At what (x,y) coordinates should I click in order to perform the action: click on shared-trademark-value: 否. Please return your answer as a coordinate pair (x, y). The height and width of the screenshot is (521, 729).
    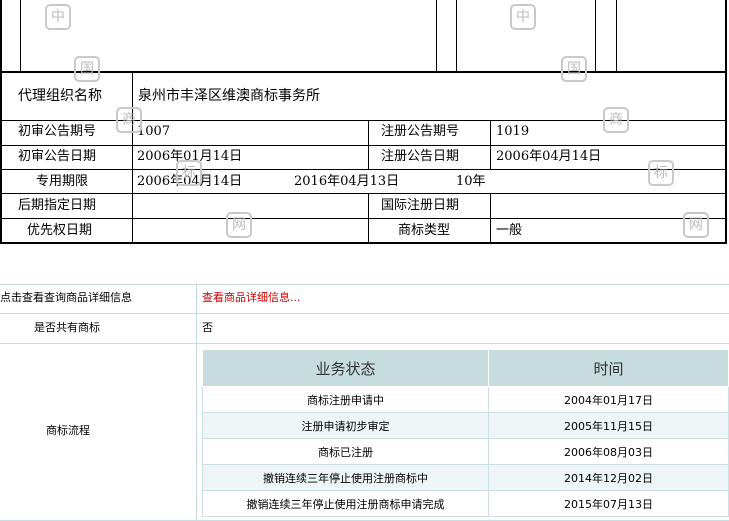
    Looking at the image, I should click on (207, 327).